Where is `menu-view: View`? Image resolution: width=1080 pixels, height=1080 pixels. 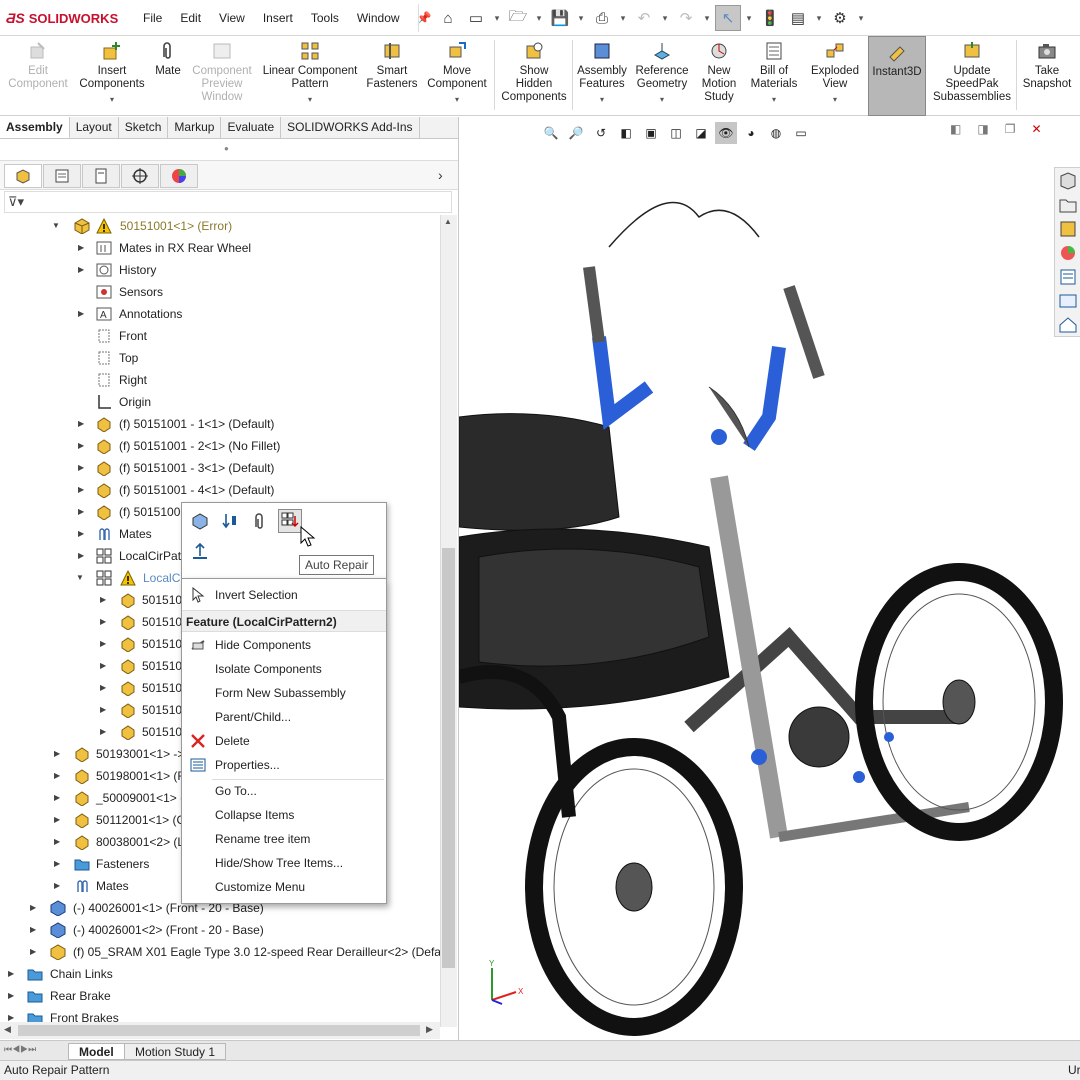 menu-view: View is located at coordinates (232, 18).